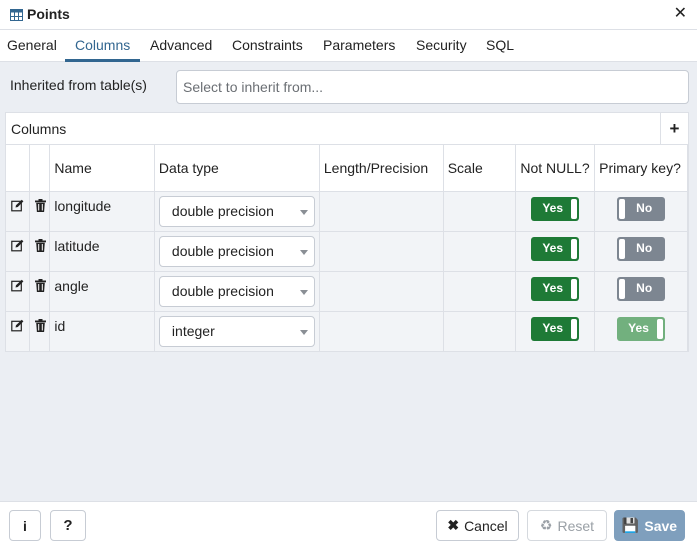 The height and width of the screenshot is (546, 697). I want to click on table-row: id integer Yes Yes, so click(347, 331).